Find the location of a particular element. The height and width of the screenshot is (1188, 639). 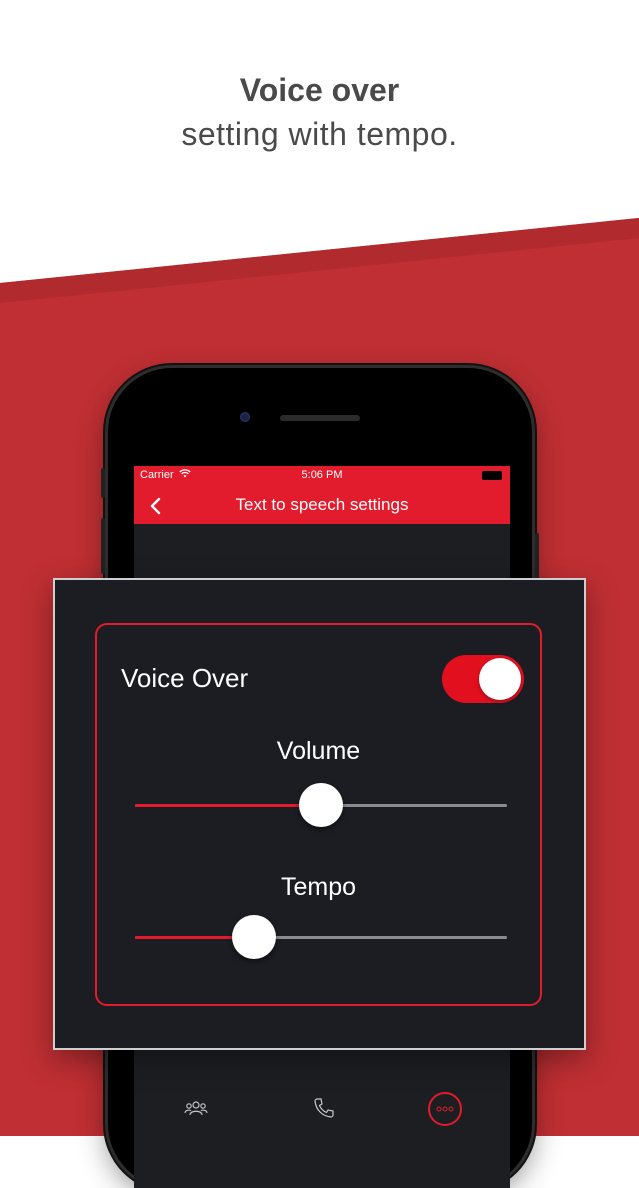

clock: 5:06 PM is located at coordinates (322, 475).